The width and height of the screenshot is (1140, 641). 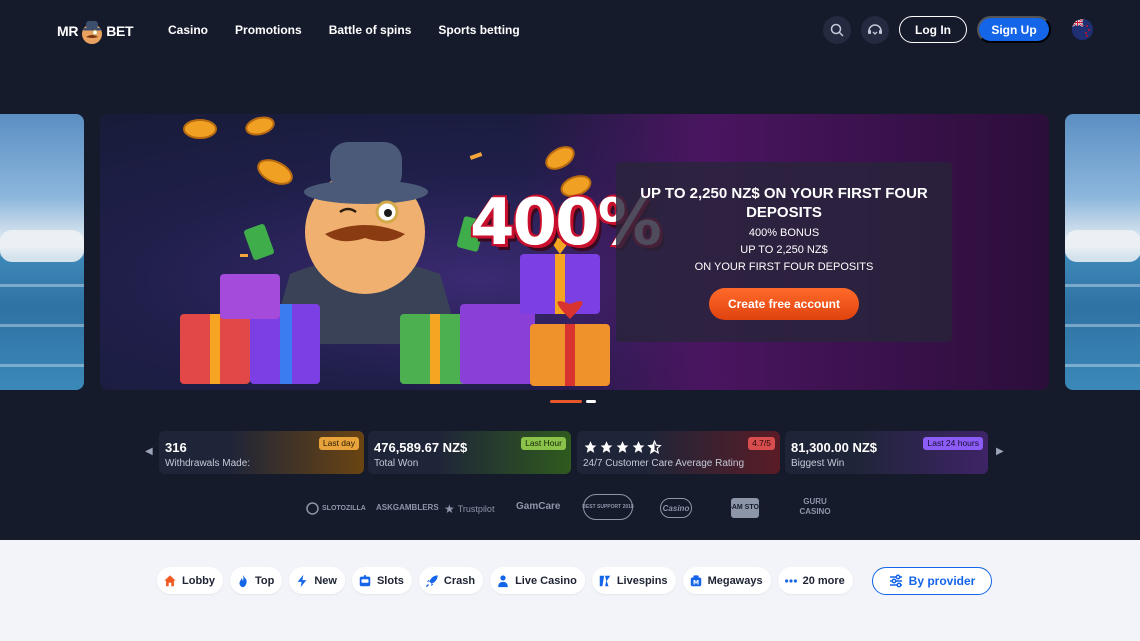 I want to click on login-button: Log In, so click(x=933, y=29).